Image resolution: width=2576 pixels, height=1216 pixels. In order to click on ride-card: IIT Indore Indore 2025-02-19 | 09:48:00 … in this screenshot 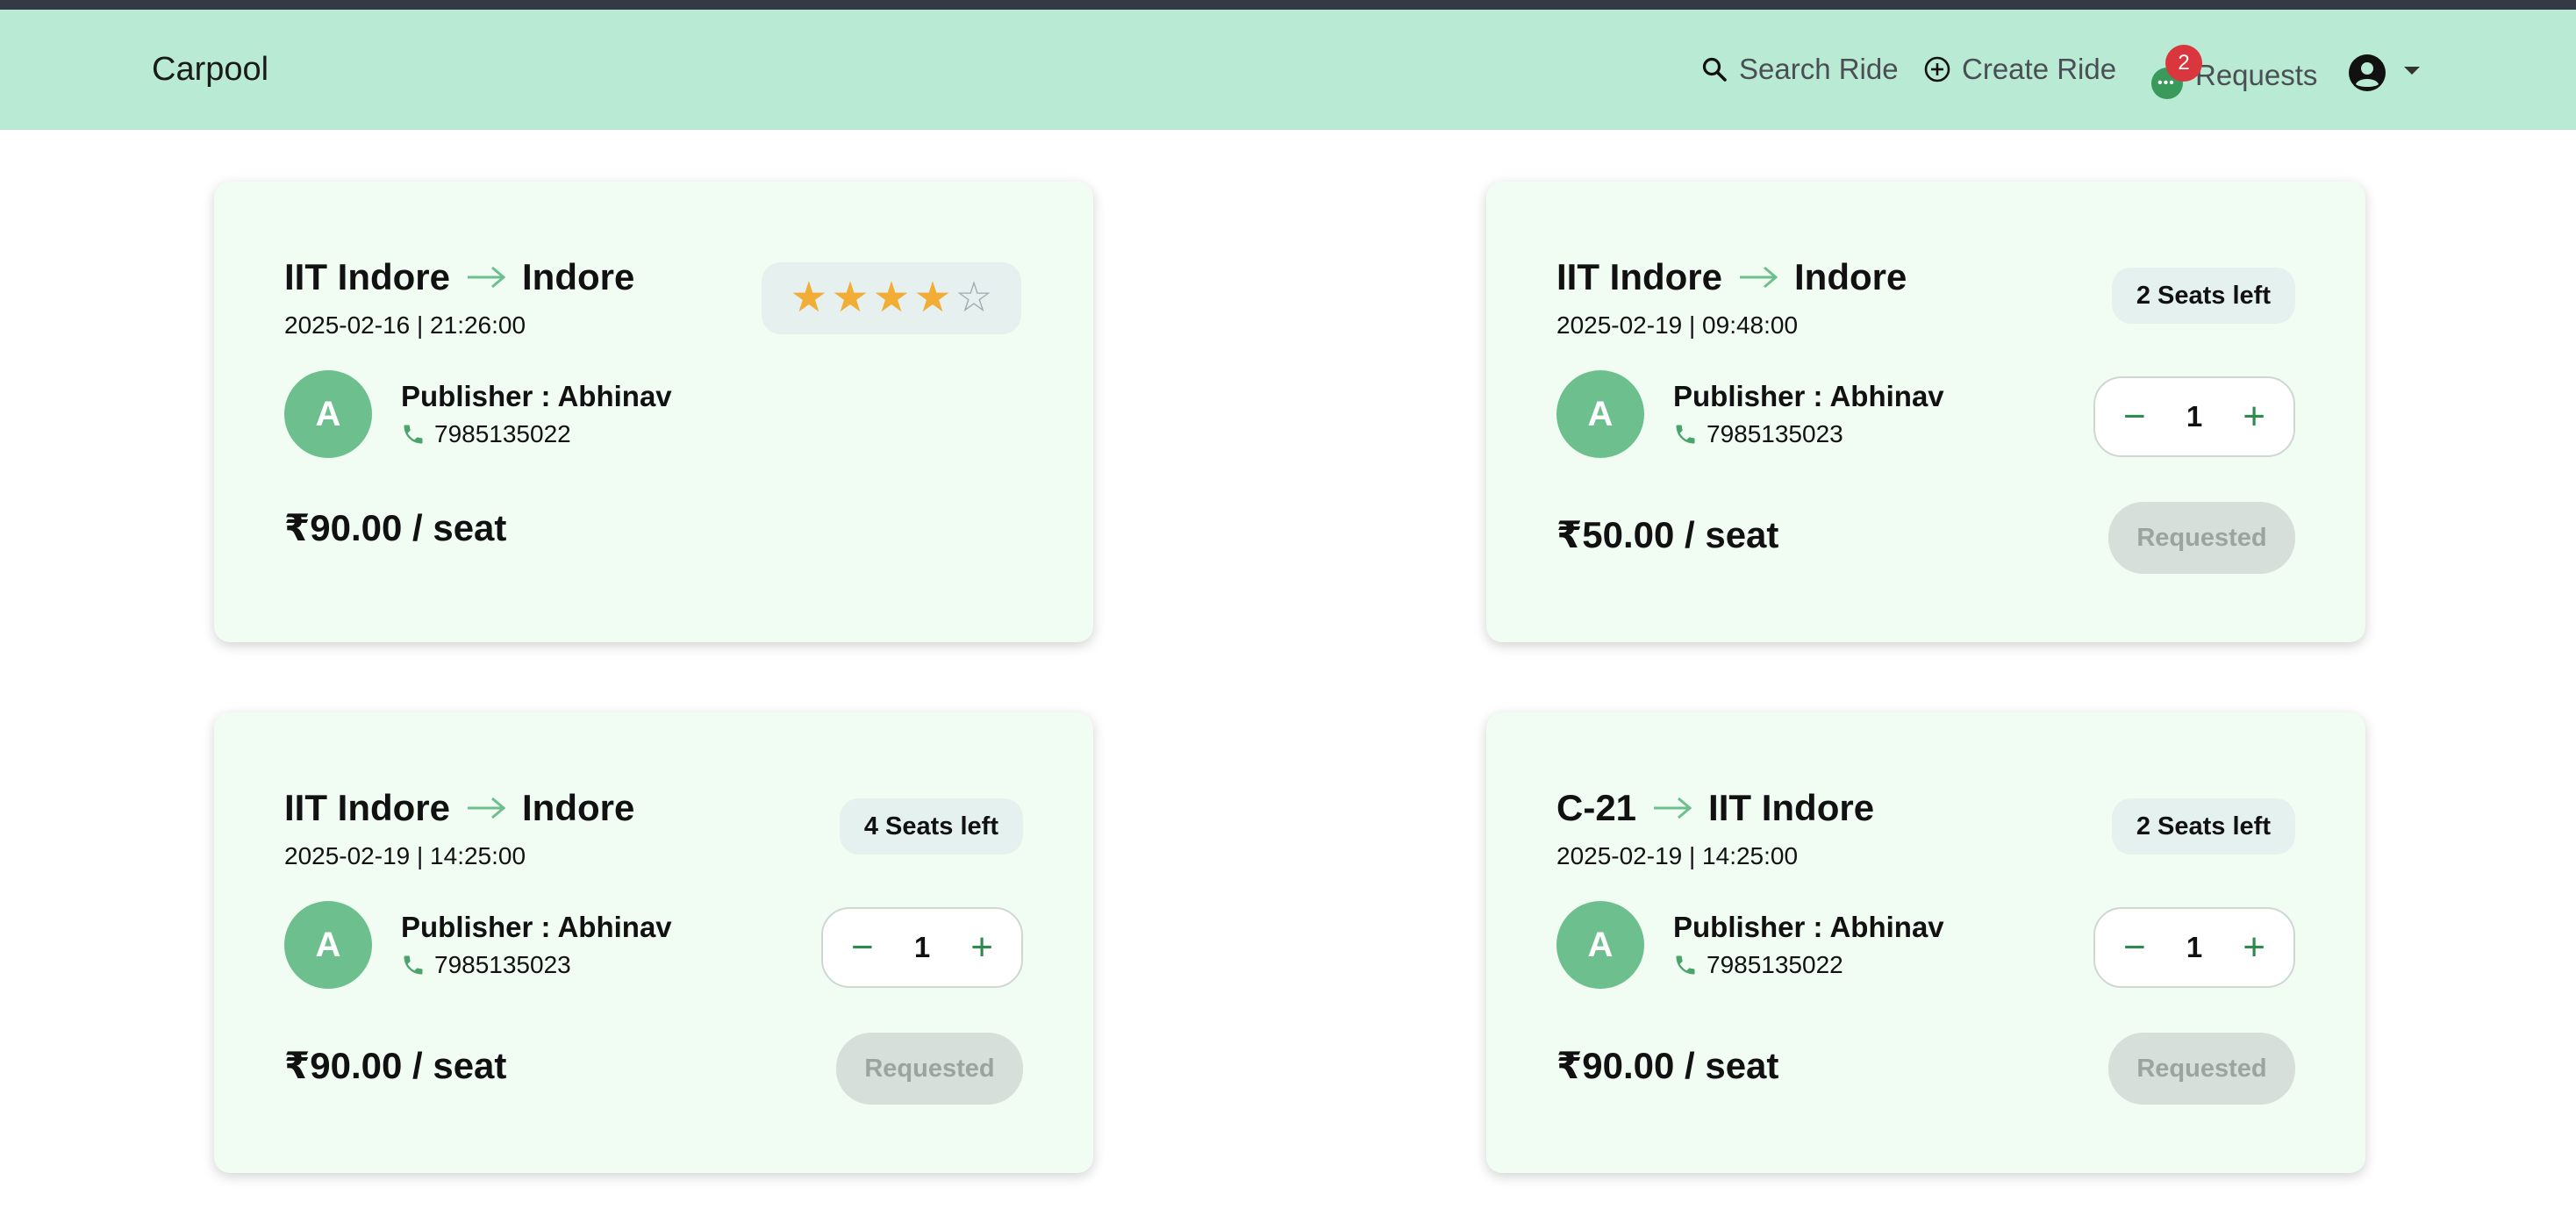, I will do `click(1925, 412)`.